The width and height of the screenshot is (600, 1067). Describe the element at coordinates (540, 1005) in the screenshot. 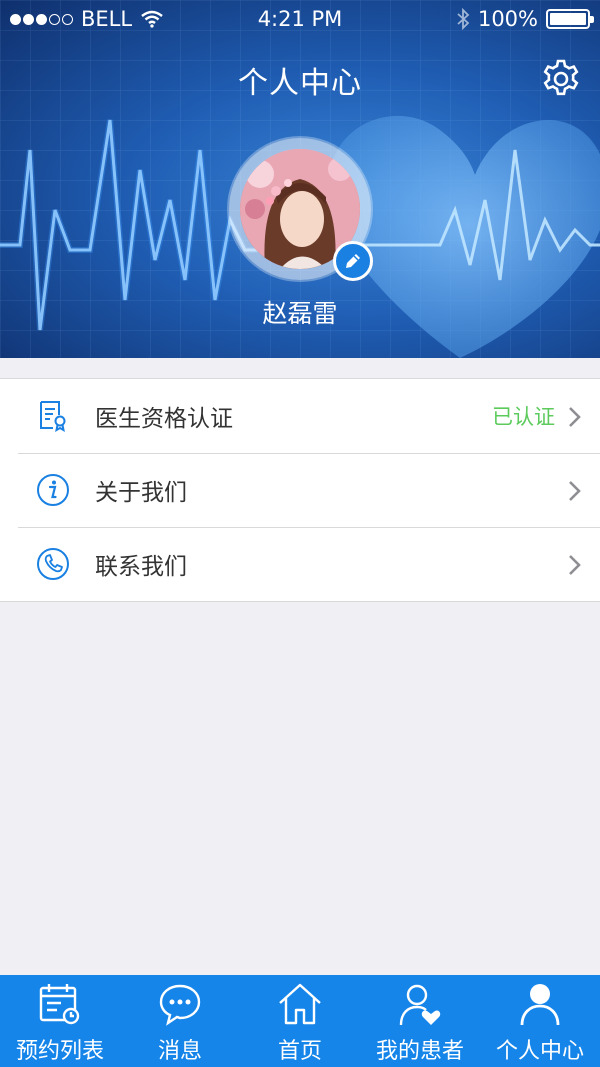

I see `person-icon` at that location.